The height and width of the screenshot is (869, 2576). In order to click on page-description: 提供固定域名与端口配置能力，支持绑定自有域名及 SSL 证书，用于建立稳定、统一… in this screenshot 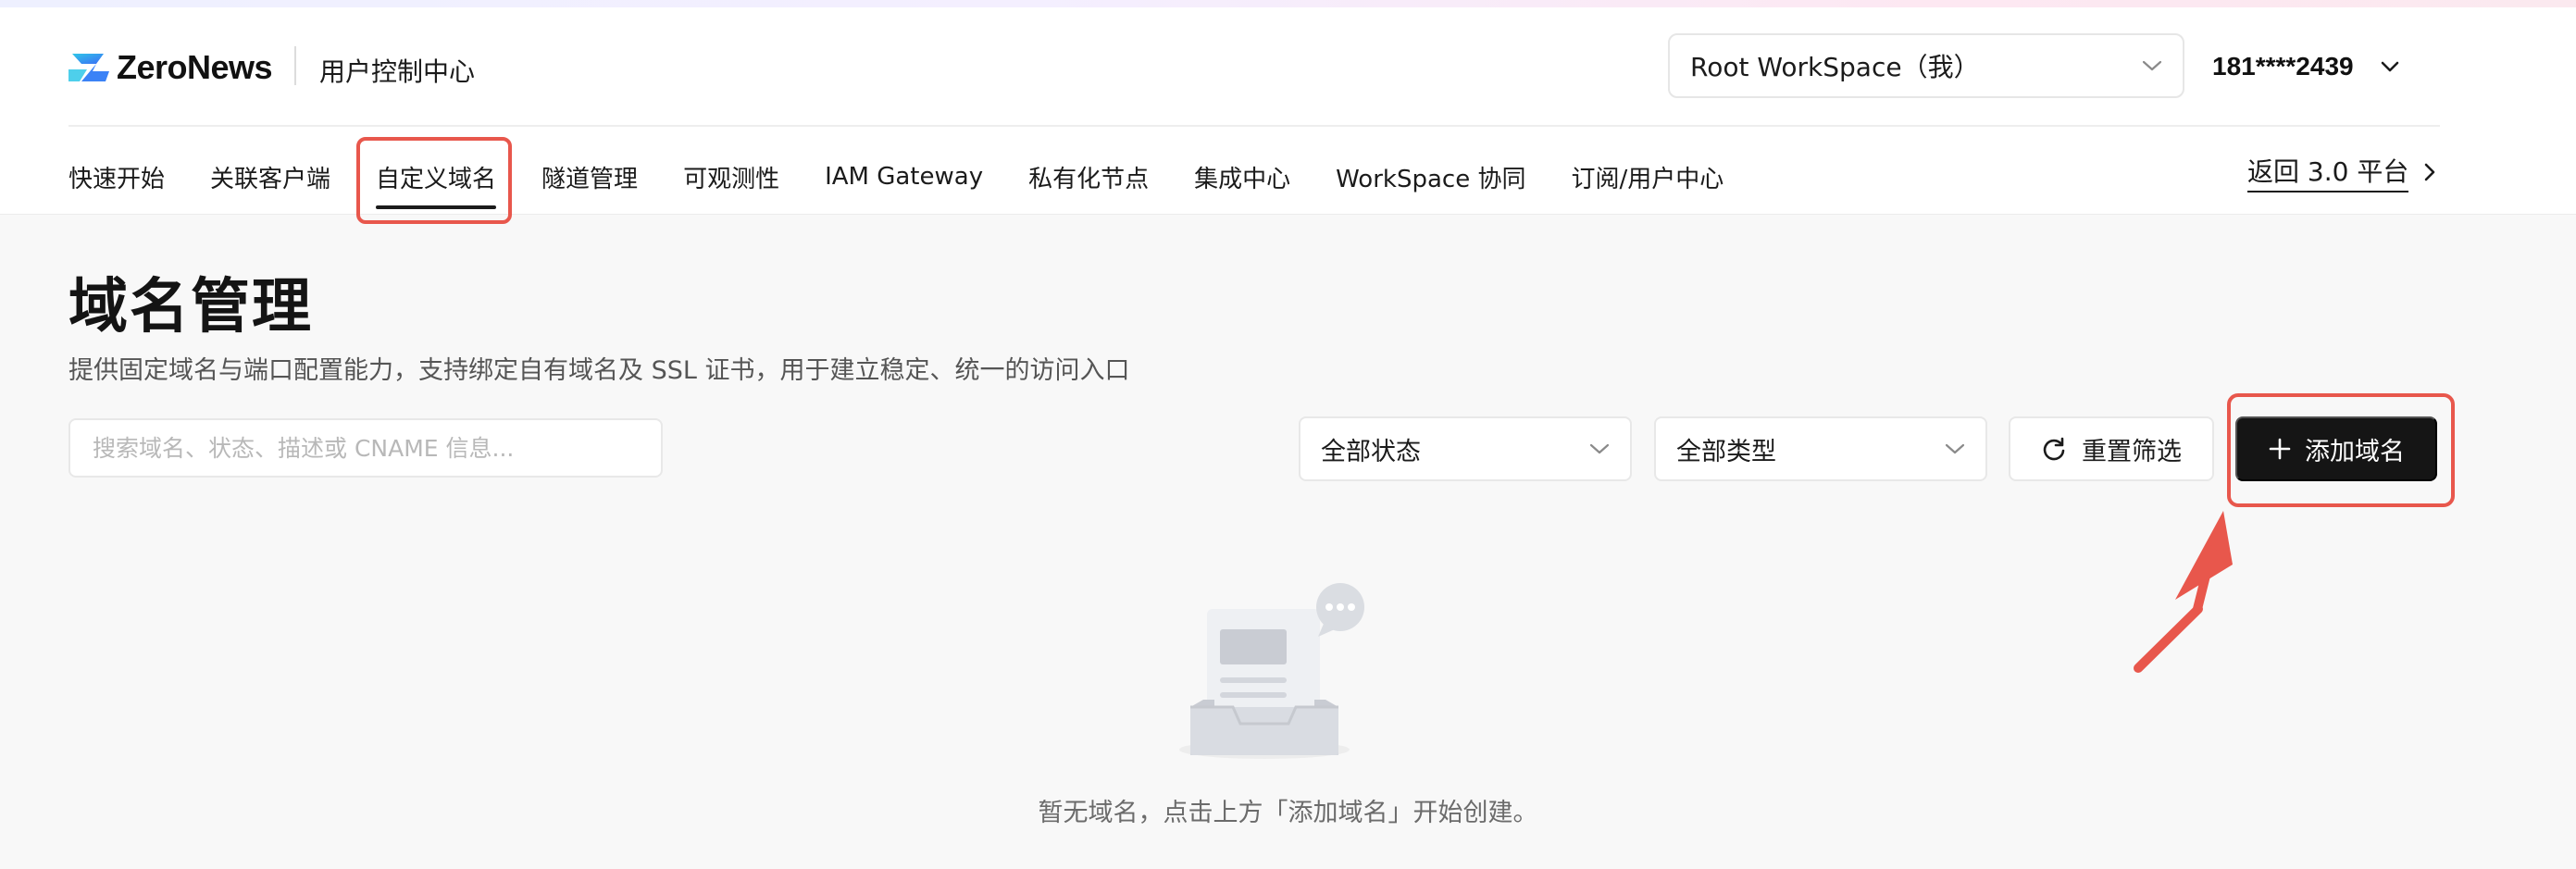, I will do `click(599, 370)`.